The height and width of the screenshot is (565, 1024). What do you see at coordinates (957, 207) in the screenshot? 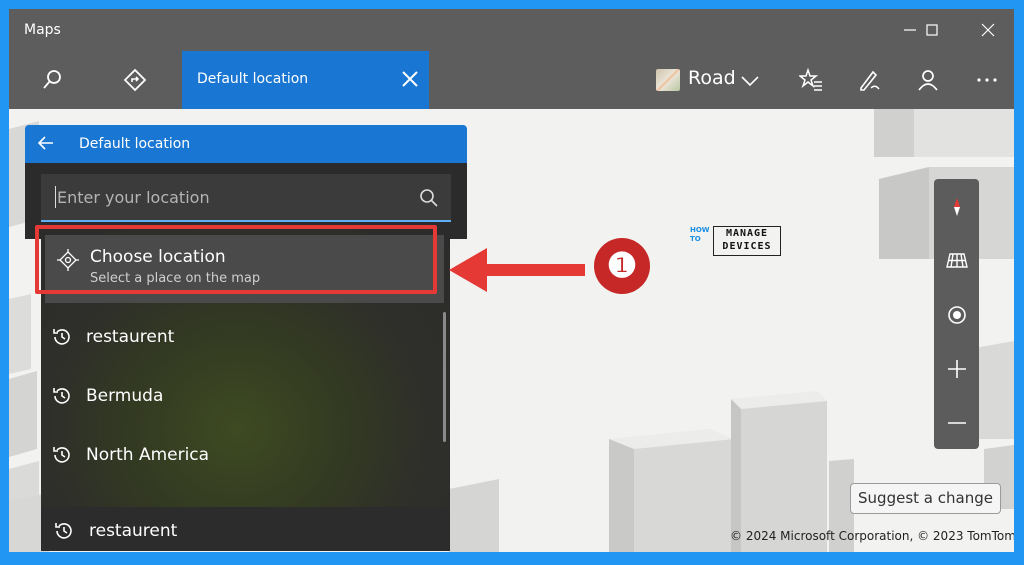
I see `compass-icon` at bounding box center [957, 207].